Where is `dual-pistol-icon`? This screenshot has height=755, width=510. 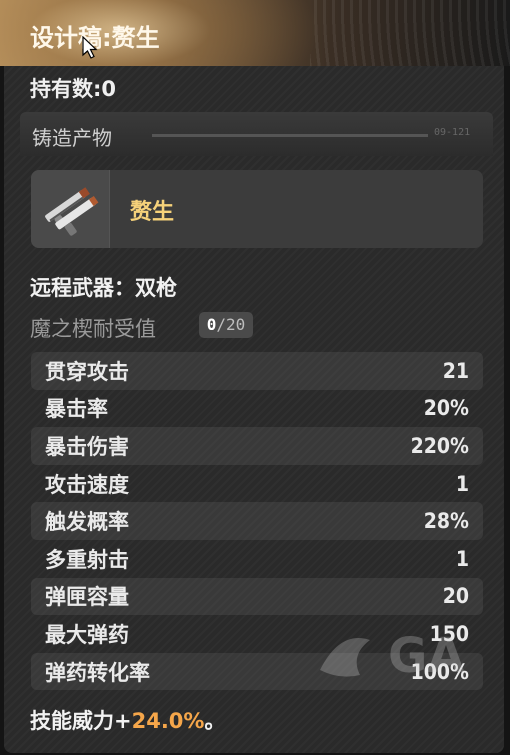 dual-pistol-icon is located at coordinates (70, 209).